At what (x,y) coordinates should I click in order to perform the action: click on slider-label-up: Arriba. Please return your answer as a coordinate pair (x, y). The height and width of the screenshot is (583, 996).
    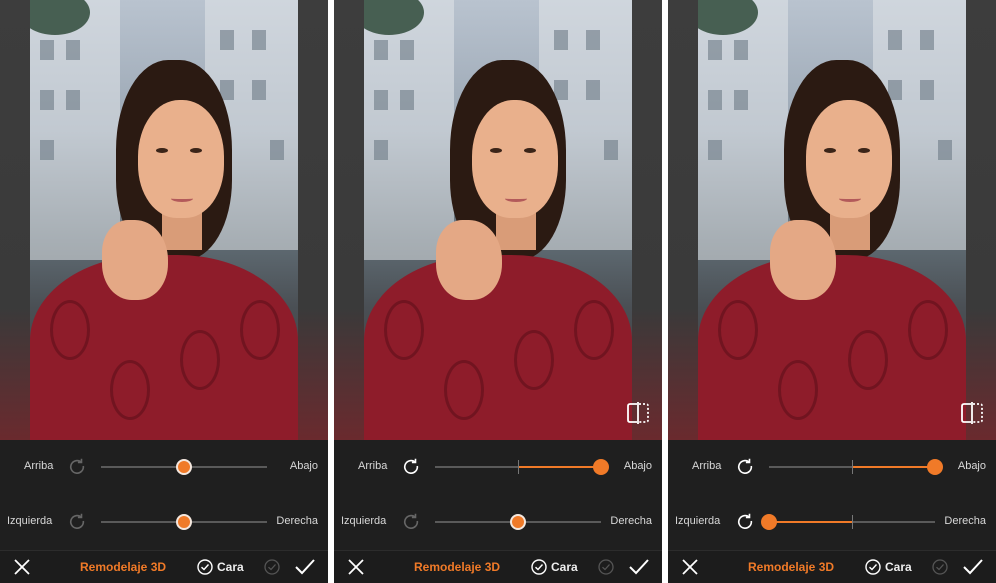
    Looking at the image, I should click on (373, 466).